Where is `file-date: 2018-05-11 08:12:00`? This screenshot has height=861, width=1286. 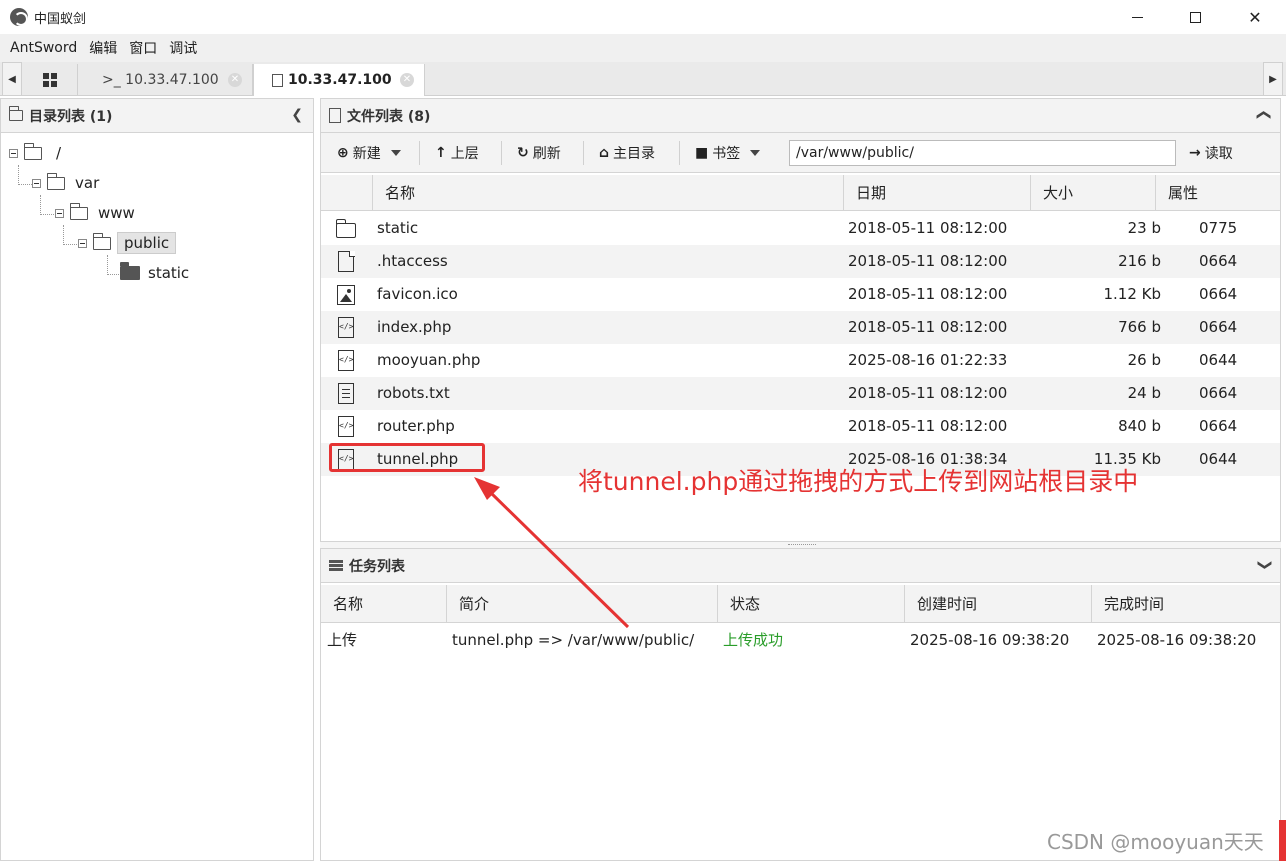 file-date: 2018-05-11 08:12:00 is located at coordinates (928, 228).